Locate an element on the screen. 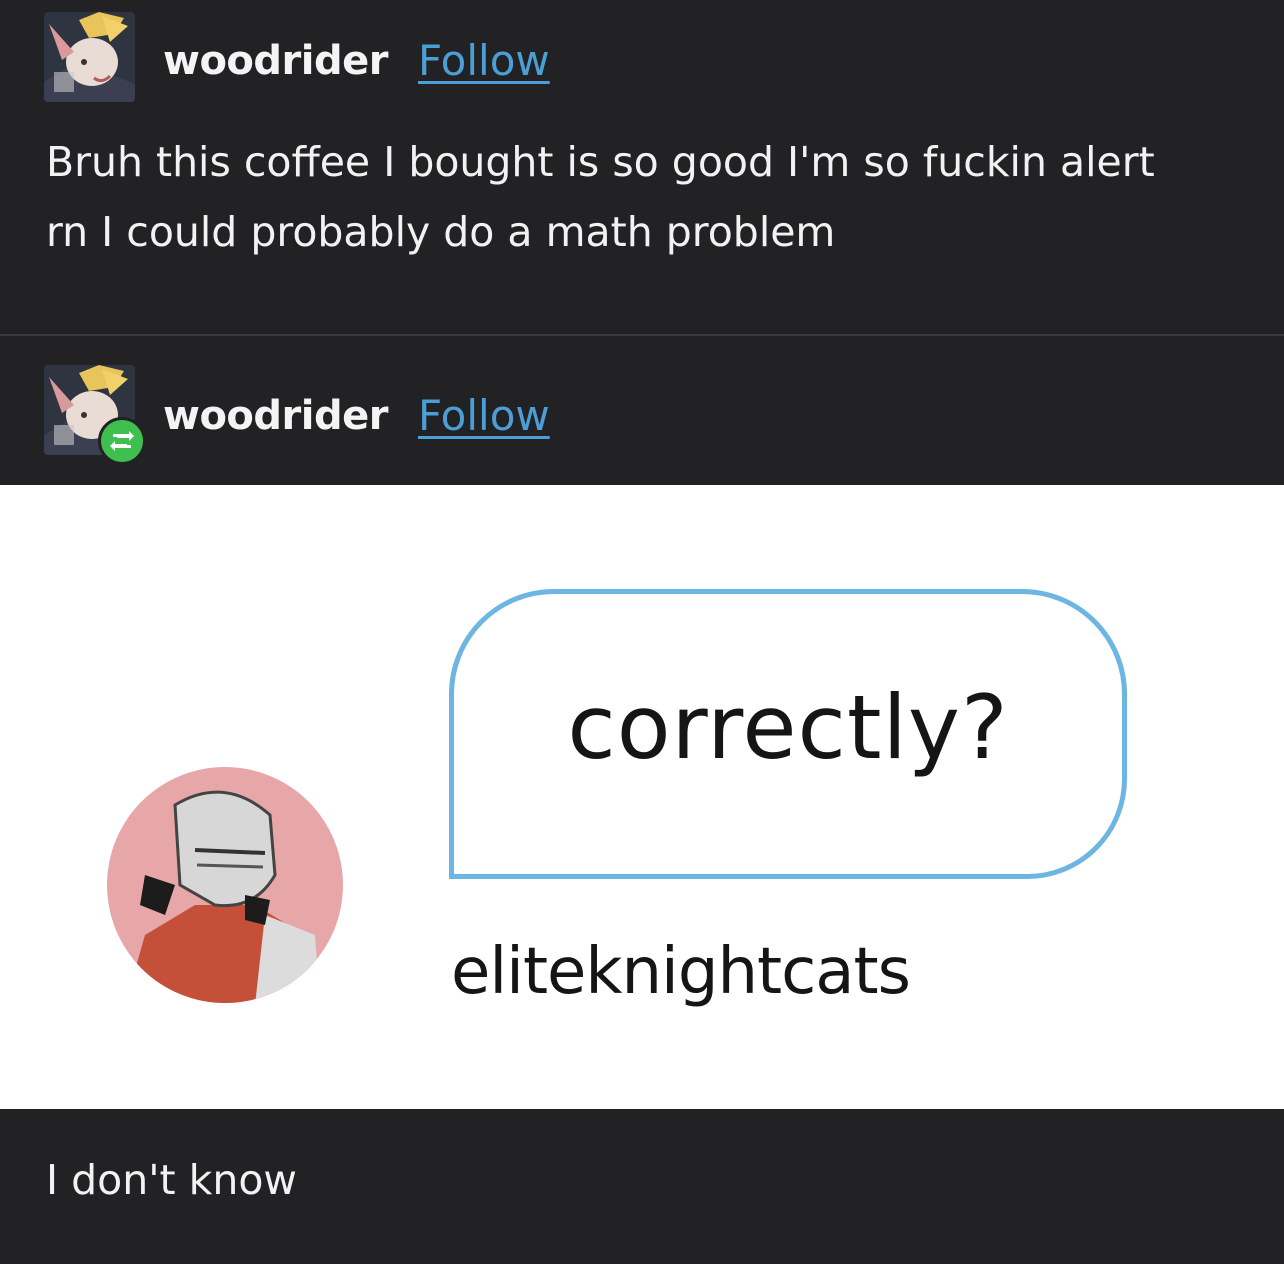 The width and height of the screenshot is (1284, 1264). post-text-line: rn I could probably do a math problem is located at coordinates (441, 232).